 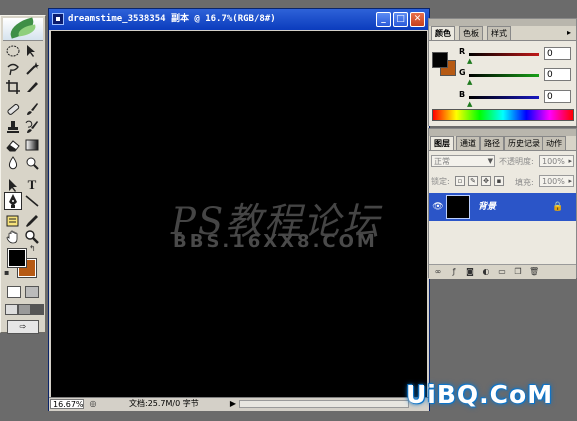 I want to click on status-info-icon: ◎, so click(x=93, y=404).